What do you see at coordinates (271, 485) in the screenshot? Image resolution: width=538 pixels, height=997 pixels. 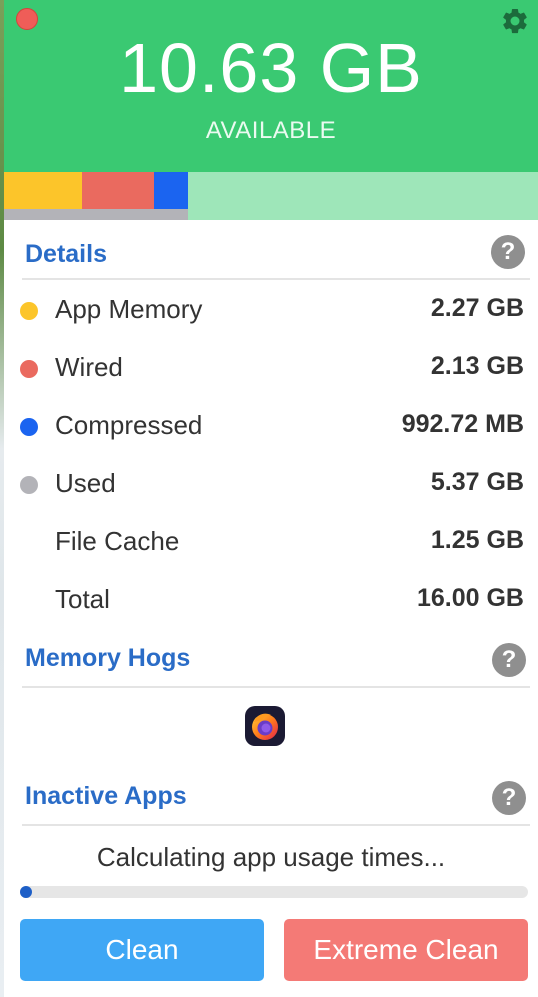 I see `detail-row-used: Used 5.37 GB` at bounding box center [271, 485].